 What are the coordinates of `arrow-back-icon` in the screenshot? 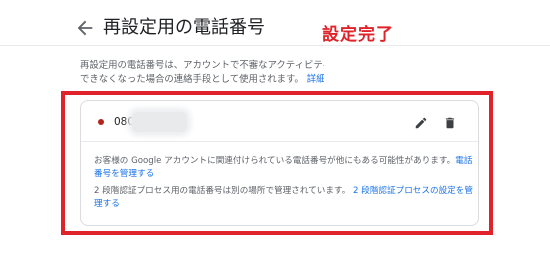 It's located at (85, 28).